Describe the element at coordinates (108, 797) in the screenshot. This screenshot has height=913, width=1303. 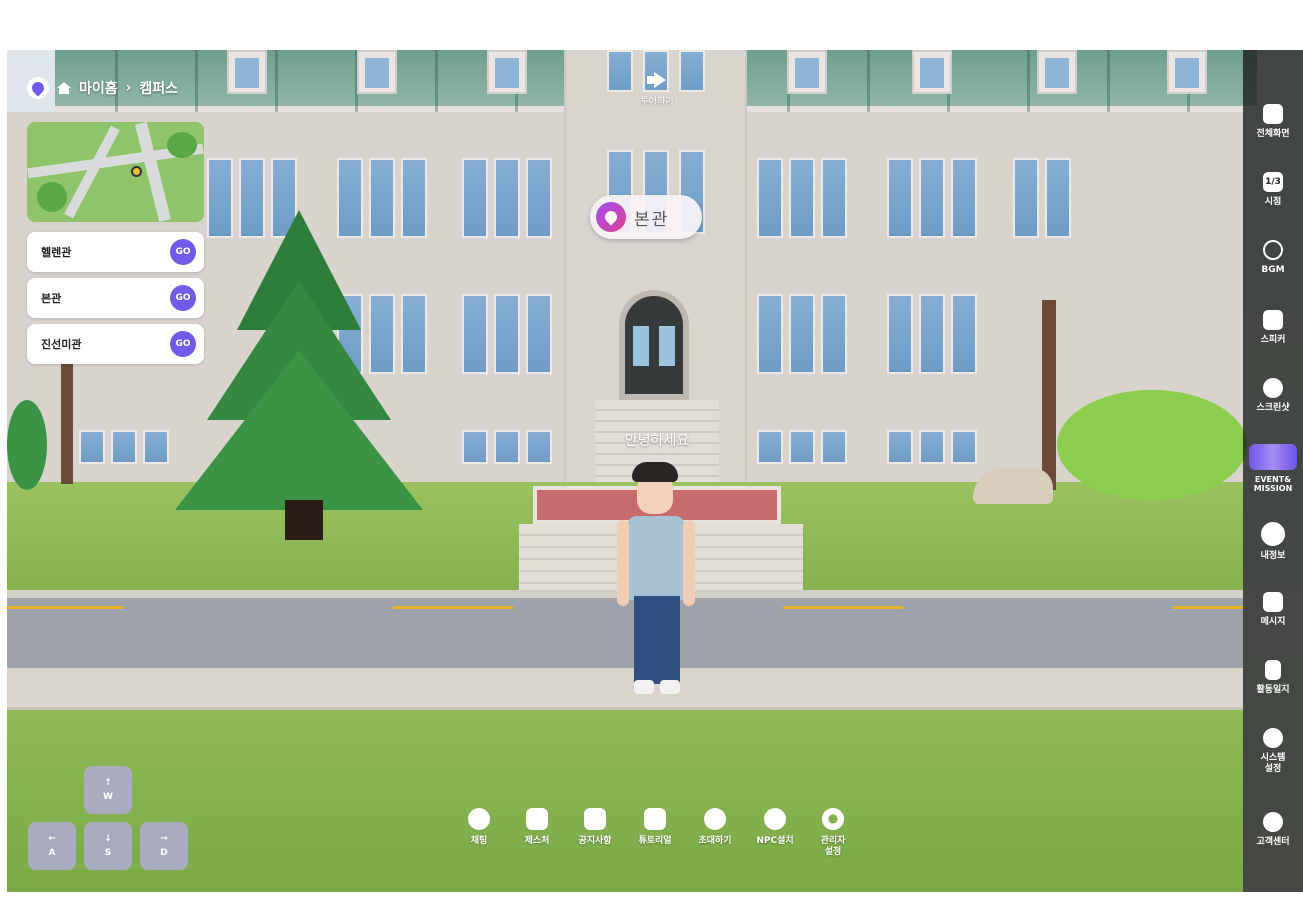
I see `key-label: W` at that location.